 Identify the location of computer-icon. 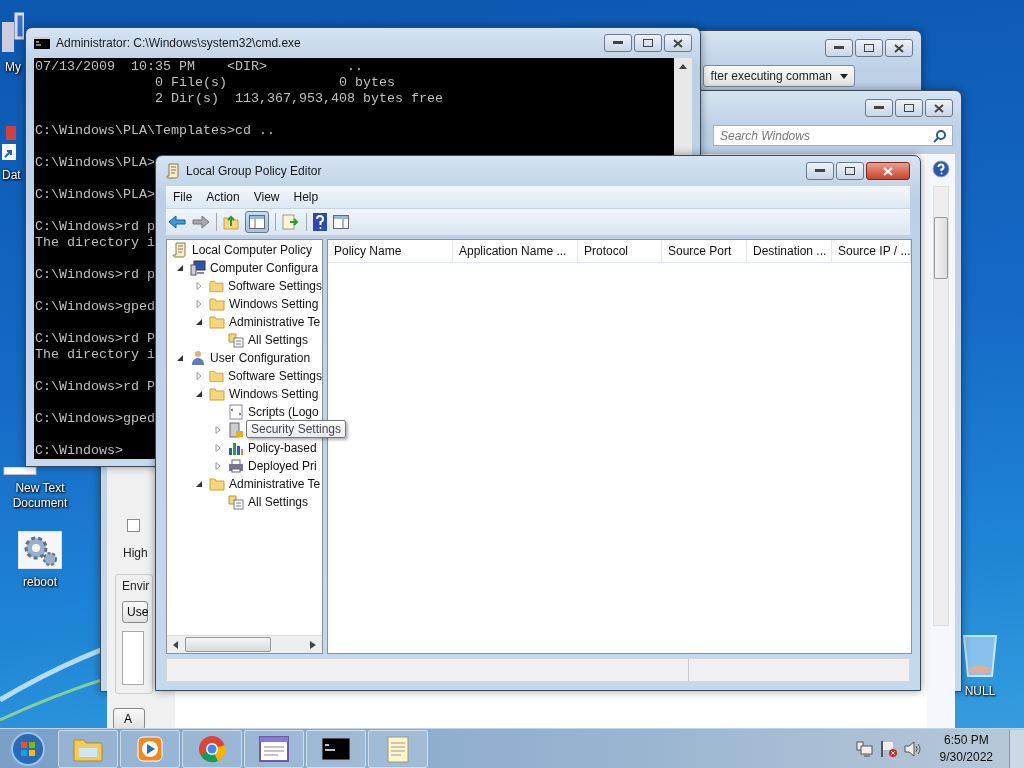
(13, 32).